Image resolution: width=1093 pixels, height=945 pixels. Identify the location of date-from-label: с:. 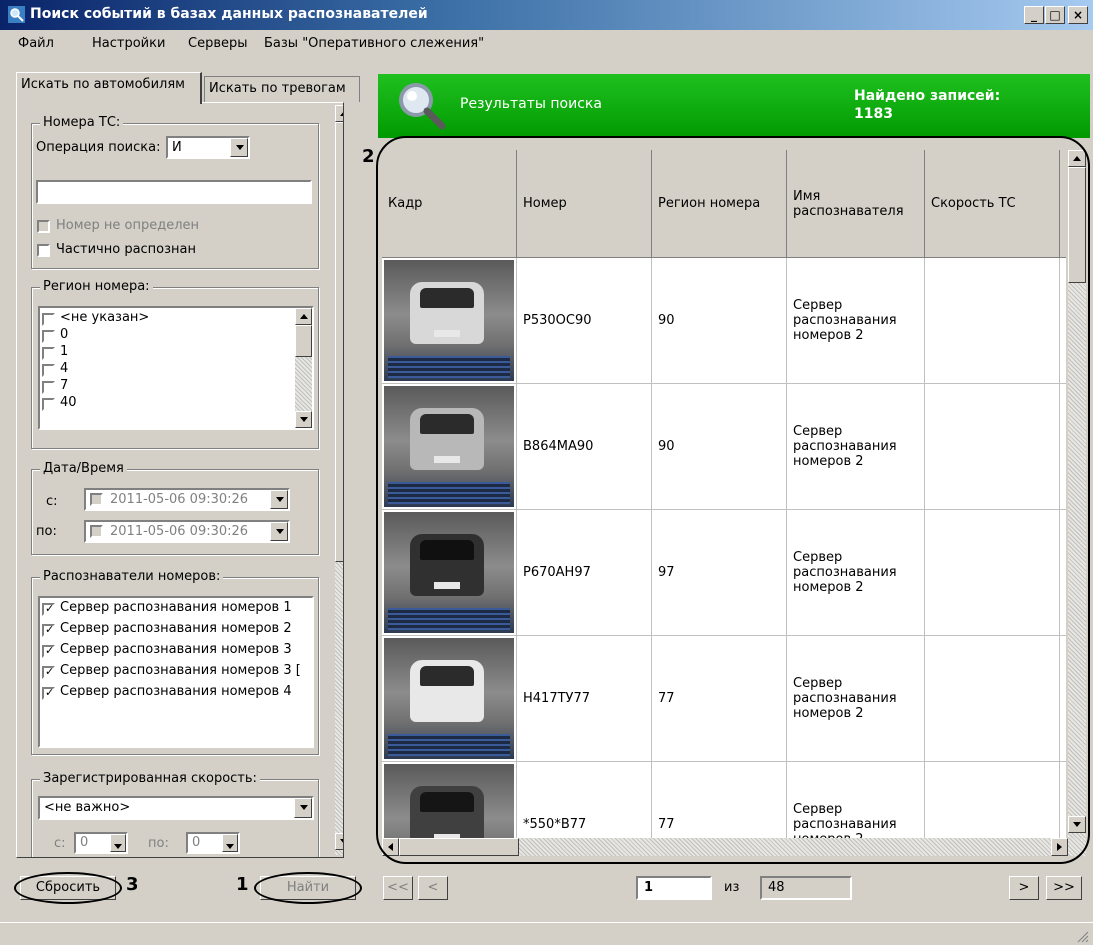
(52, 501).